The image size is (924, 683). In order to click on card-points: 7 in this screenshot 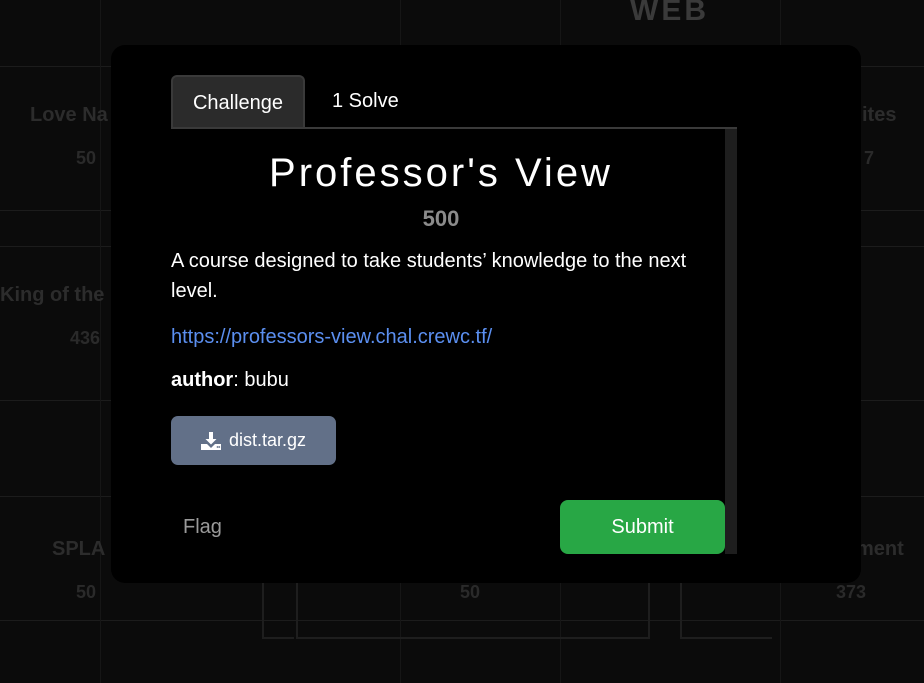, I will do `click(869, 158)`.